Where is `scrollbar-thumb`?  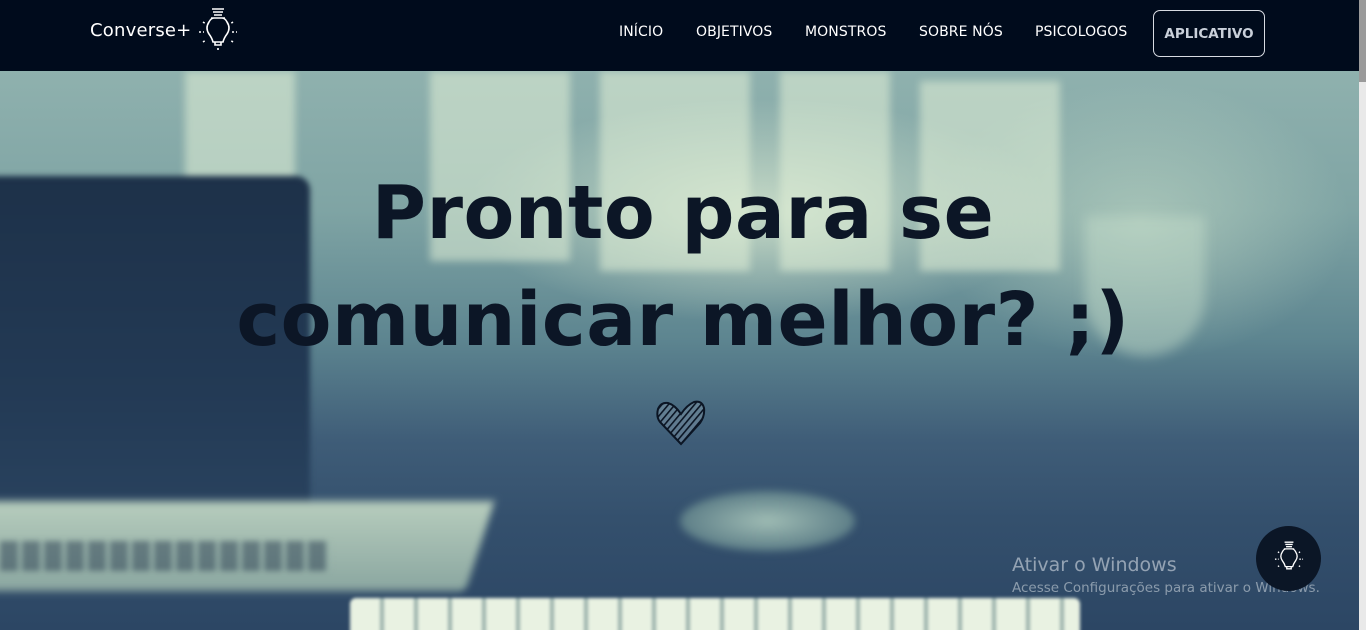 scrollbar-thumb is located at coordinates (1362, 41).